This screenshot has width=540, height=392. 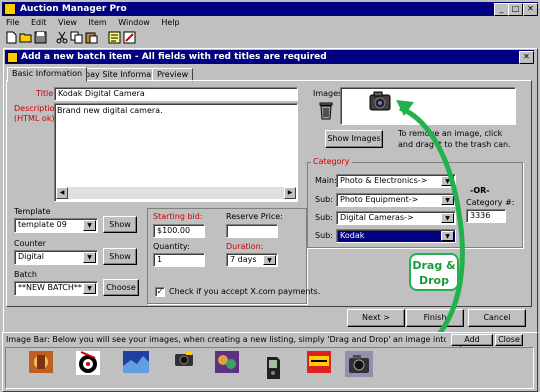 What do you see at coordinates (160, 292) in the screenshot?
I see `xcom-checkbox: ✓` at bounding box center [160, 292].